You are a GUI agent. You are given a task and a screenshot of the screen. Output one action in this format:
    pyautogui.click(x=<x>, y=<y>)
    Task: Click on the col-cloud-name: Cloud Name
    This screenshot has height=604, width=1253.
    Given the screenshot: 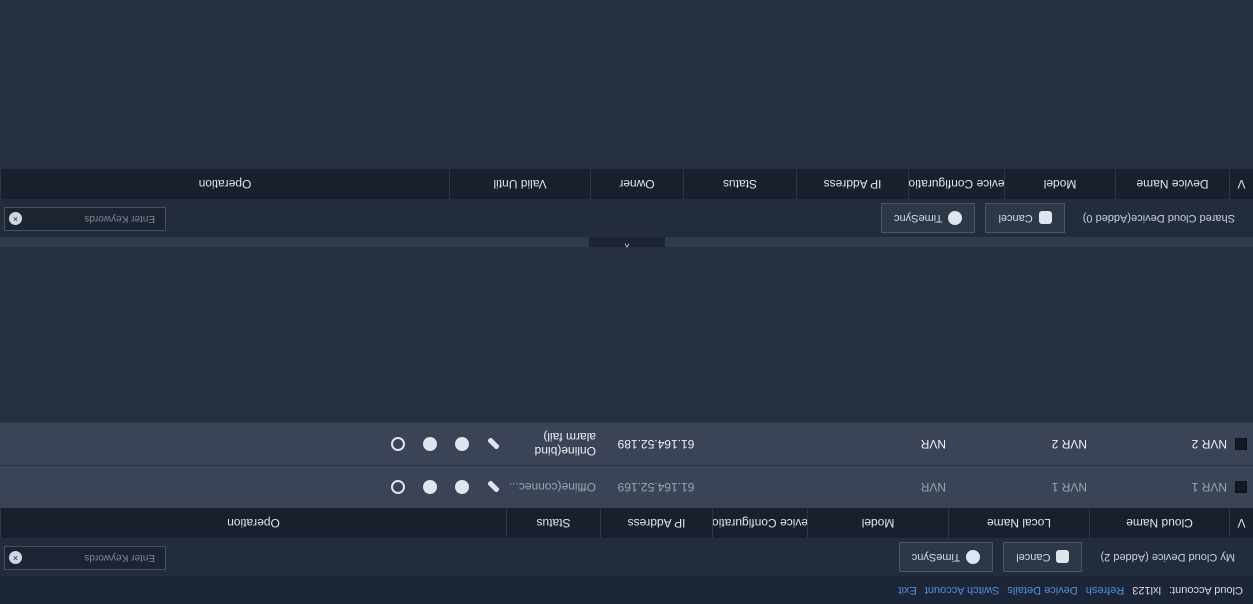 What is the action you would take?
    pyautogui.click(x=1159, y=523)
    